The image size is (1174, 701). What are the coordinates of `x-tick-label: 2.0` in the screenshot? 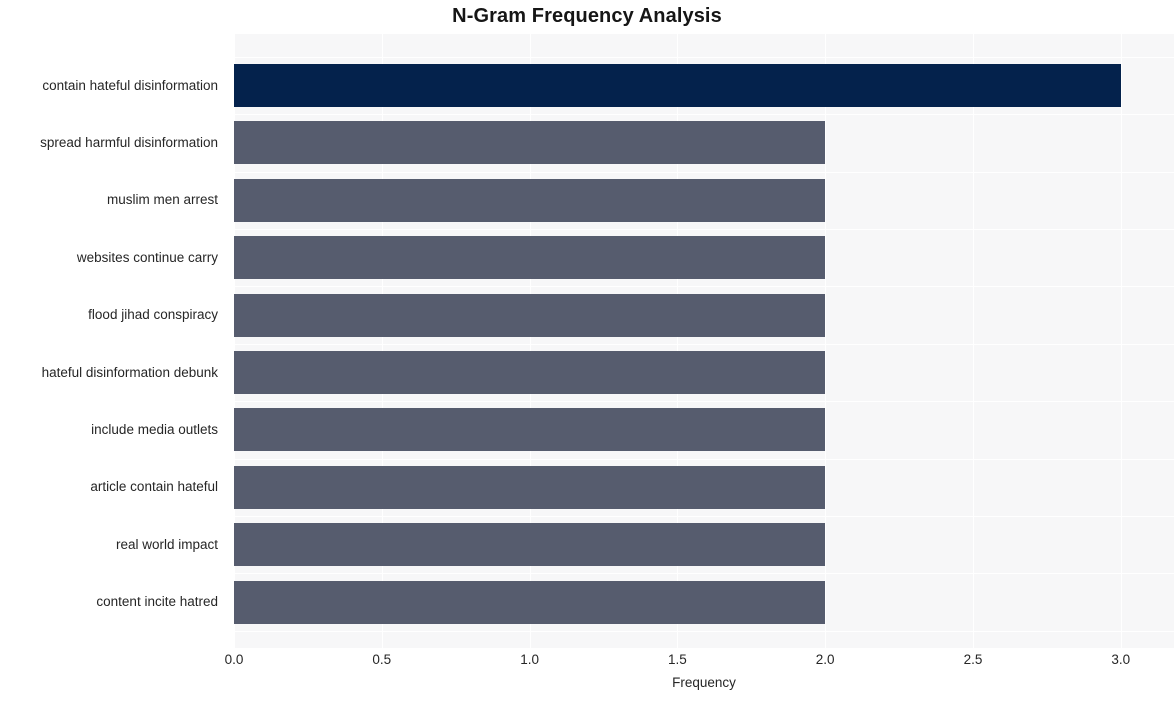 It's located at (825, 659).